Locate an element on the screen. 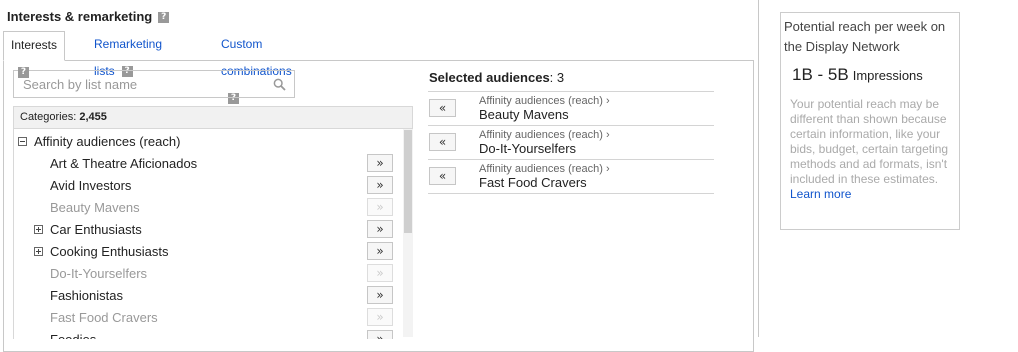  search-box is located at coordinates (154, 84).